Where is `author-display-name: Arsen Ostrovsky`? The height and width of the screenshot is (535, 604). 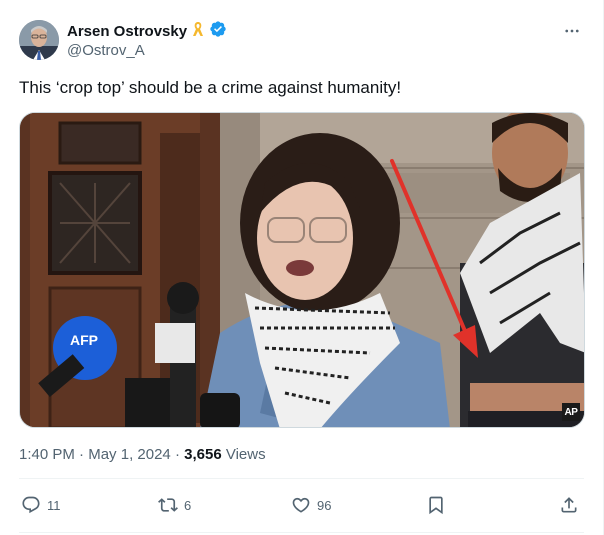 author-display-name: Arsen Ostrovsky is located at coordinates (127, 31).